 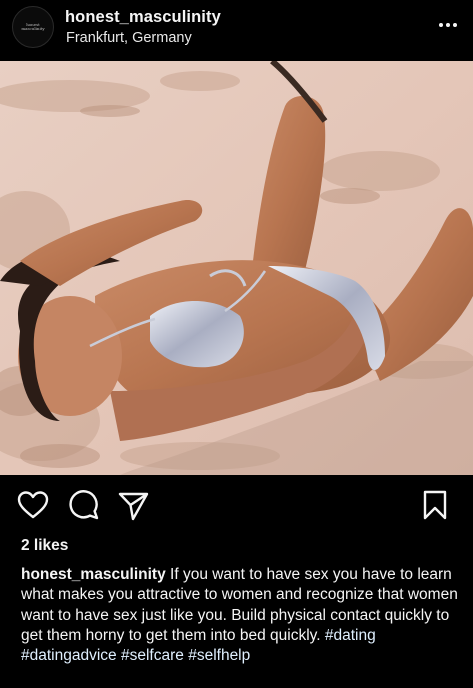 What do you see at coordinates (83, 505) in the screenshot?
I see `comment-icon` at bounding box center [83, 505].